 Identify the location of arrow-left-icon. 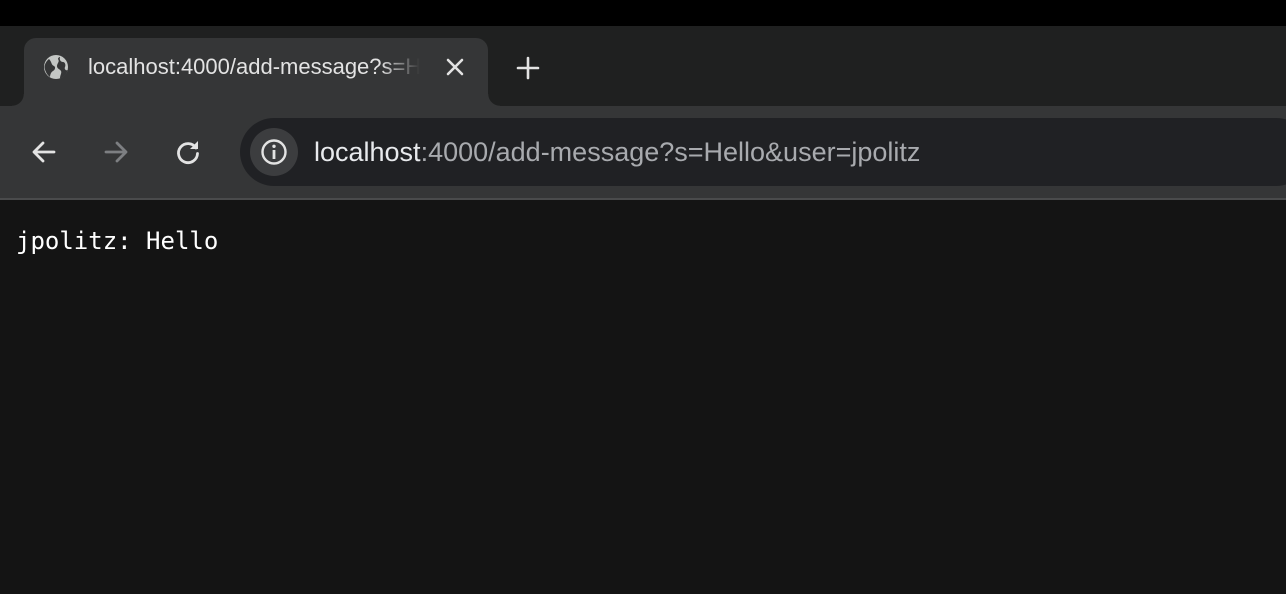
(44, 152).